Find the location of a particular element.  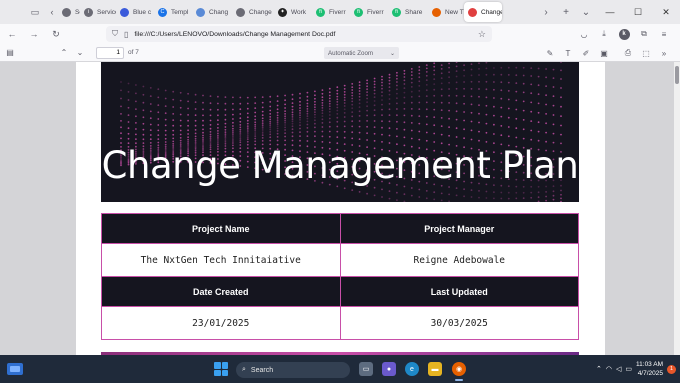

project-manager-value: Reigne Adebowale is located at coordinates (459, 260).